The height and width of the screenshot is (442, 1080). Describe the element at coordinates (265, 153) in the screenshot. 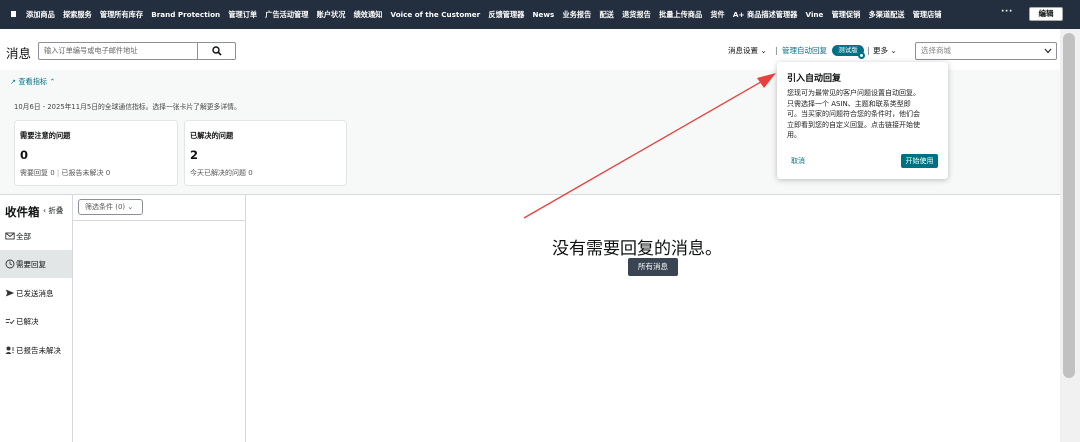

I see `metric-card-resolved: 已解决的问题 2 今天已解决的问题 0` at that location.